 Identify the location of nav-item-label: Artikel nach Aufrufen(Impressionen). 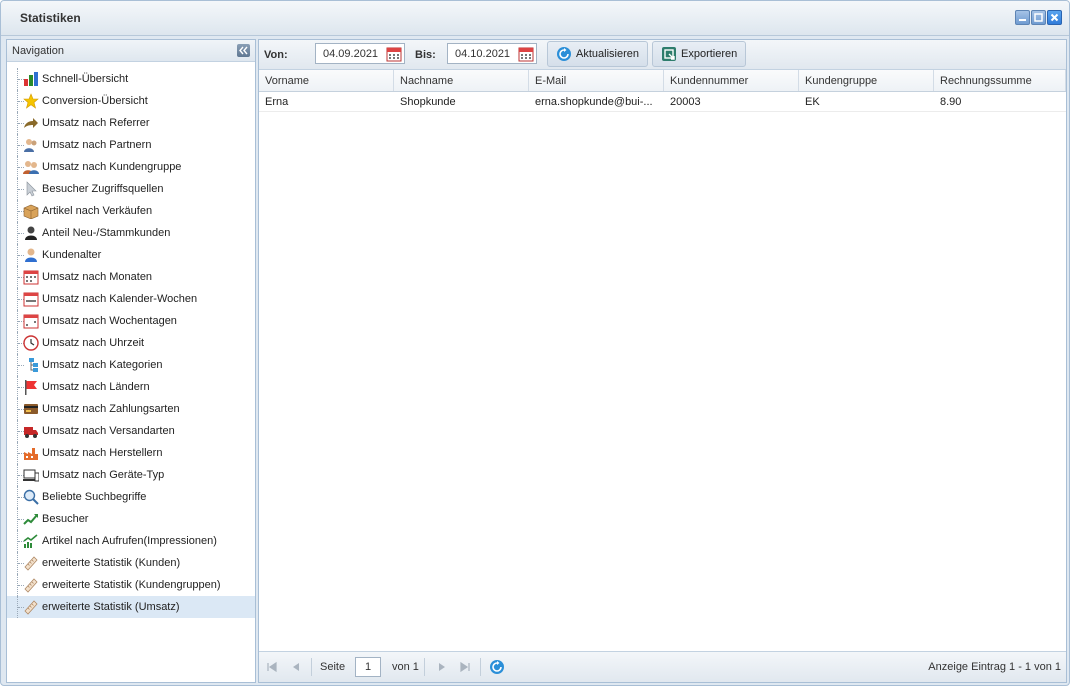
(129, 541).